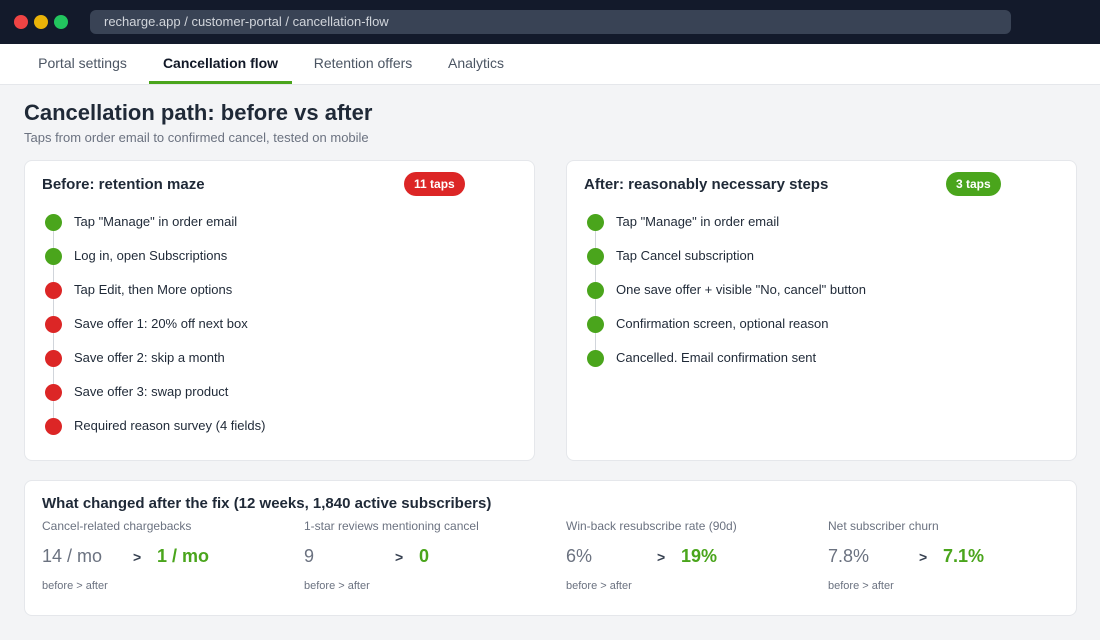 The width and height of the screenshot is (1100, 640). I want to click on metric-after-value: 7.1%, so click(964, 556).